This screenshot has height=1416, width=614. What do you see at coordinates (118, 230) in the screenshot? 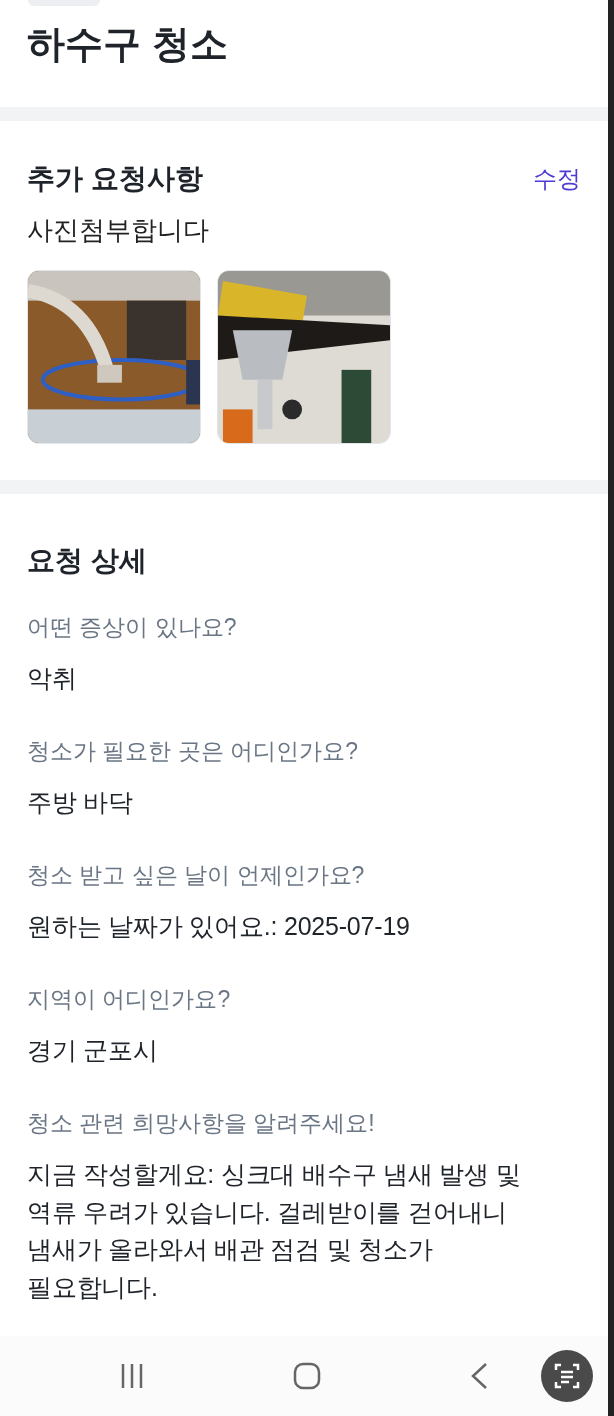
I see `note-text: 사진첨부합니다` at bounding box center [118, 230].